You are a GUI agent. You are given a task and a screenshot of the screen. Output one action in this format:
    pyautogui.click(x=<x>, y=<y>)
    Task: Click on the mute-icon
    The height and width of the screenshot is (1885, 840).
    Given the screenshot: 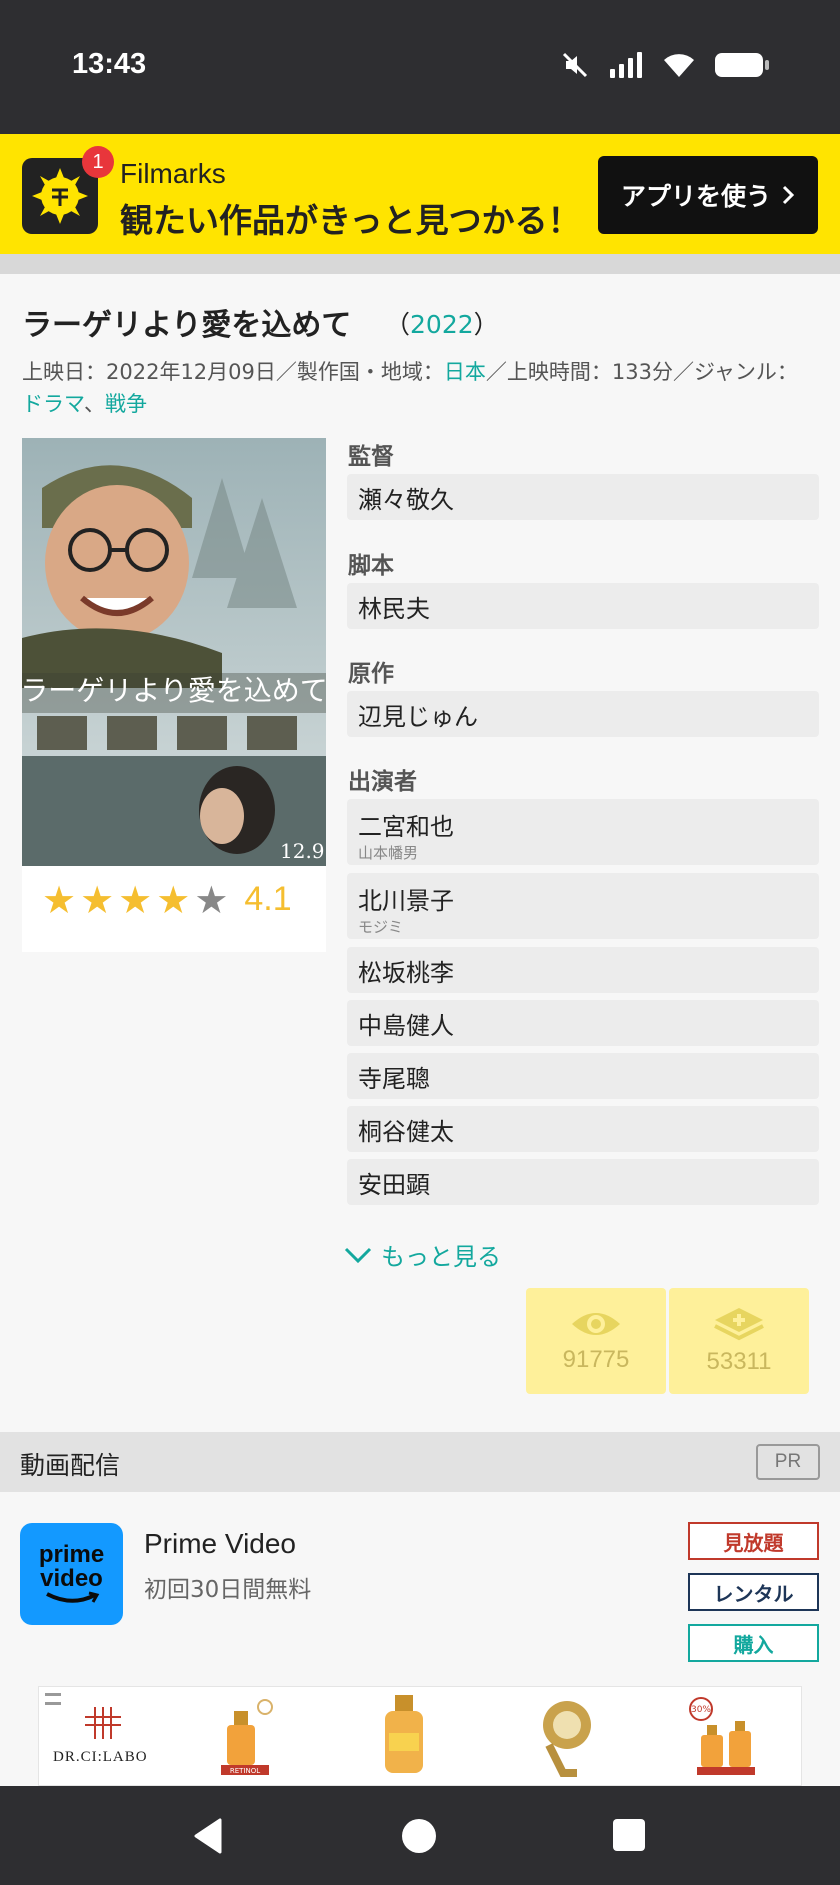 What is the action you would take?
    pyautogui.click(x=575, y=65)
    